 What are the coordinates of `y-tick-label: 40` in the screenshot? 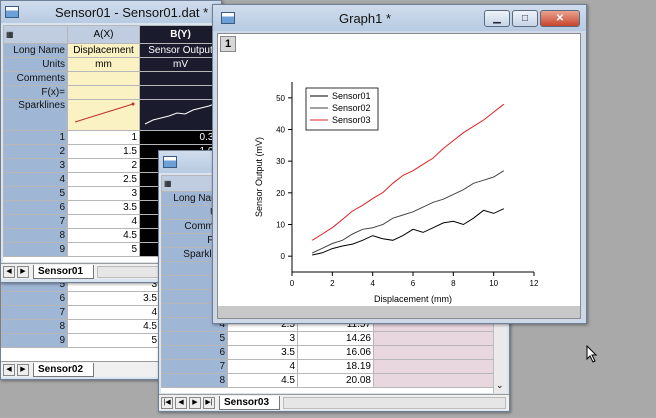 It's located at (280, 130).